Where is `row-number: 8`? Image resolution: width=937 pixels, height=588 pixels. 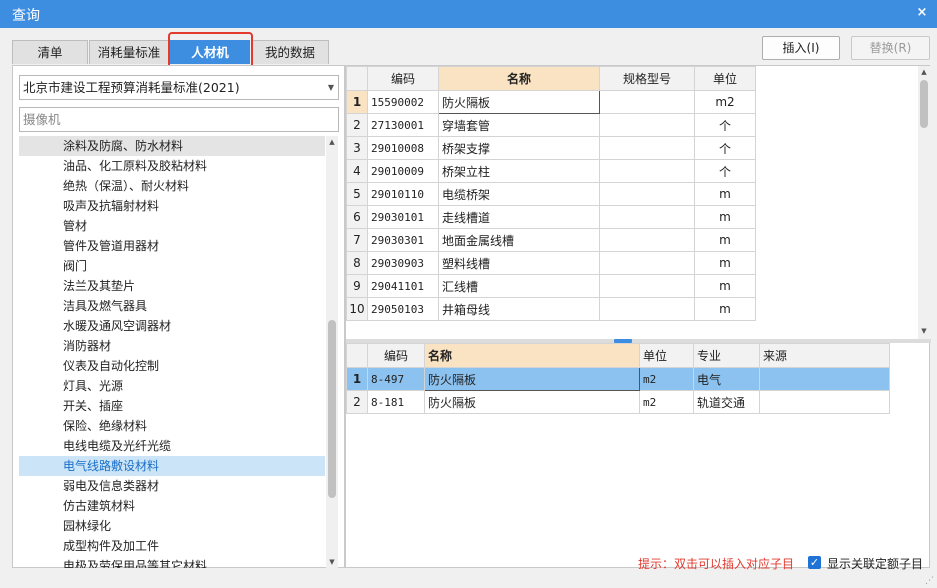 row-number: 8 is located at coordinates (357, 263).